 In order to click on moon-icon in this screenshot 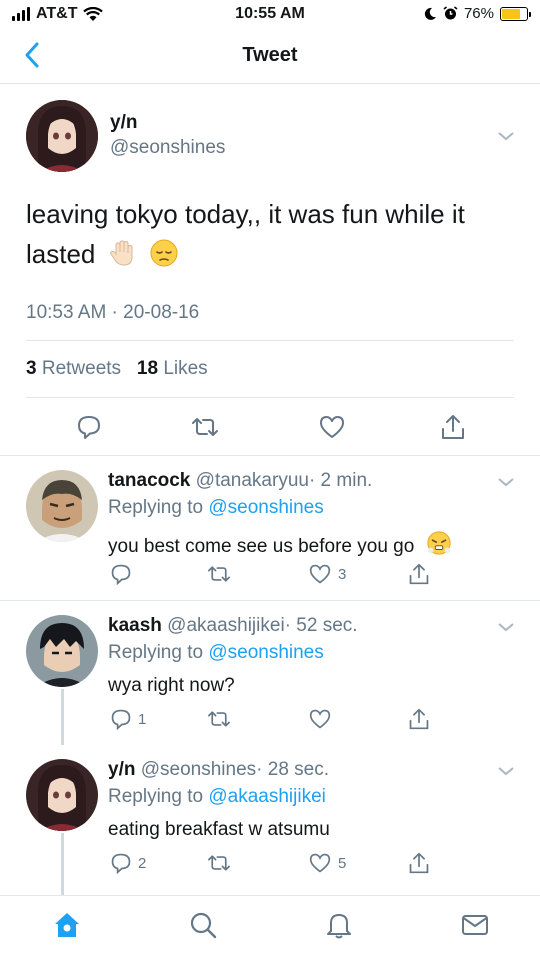, I will do `click(430, 13)`.